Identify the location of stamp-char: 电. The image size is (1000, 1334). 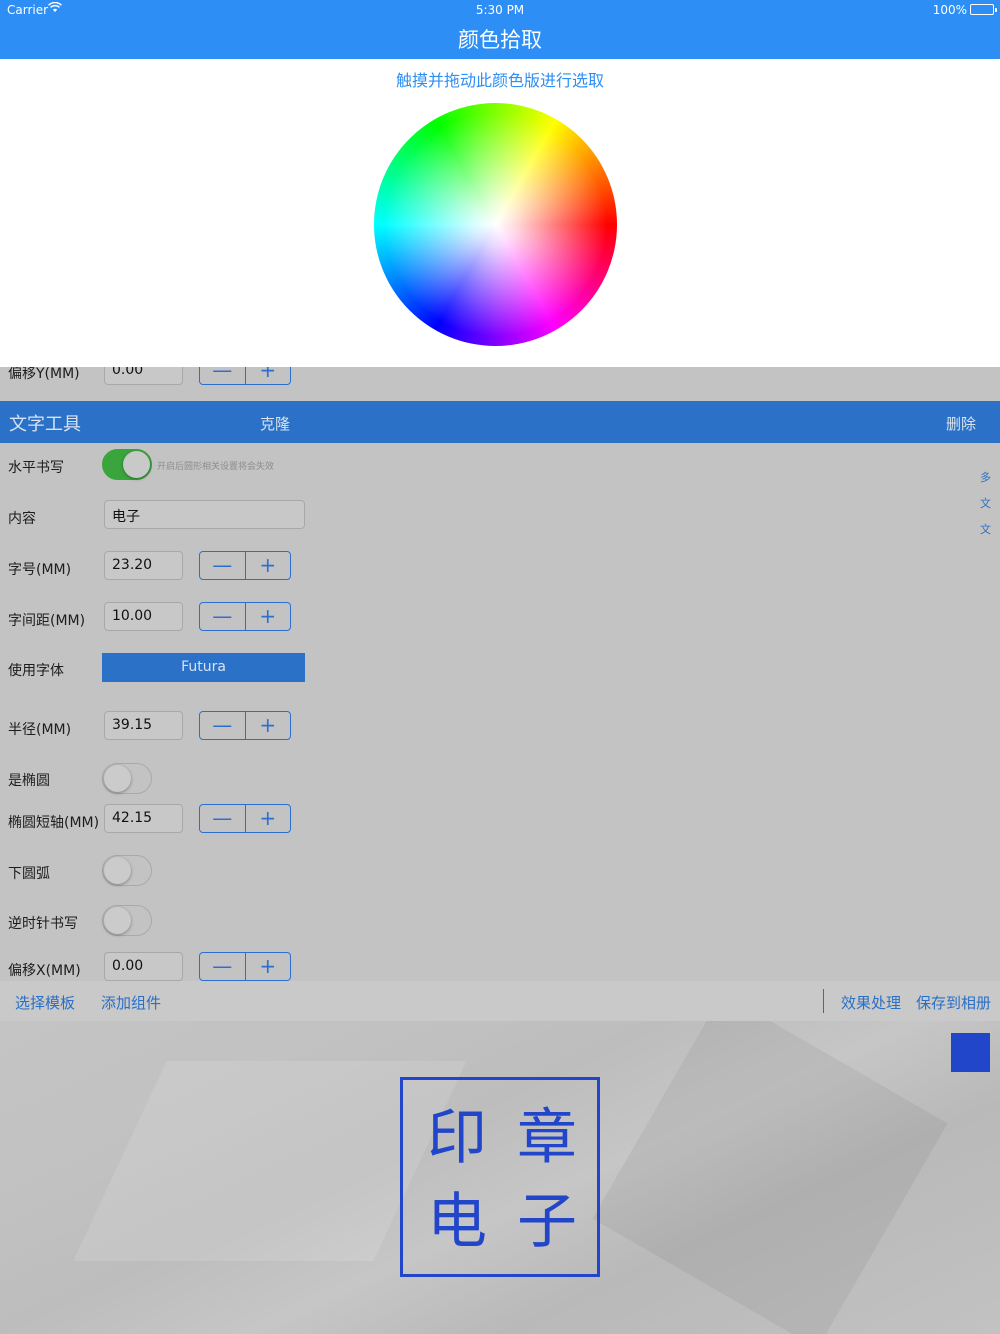
(457, 1222).